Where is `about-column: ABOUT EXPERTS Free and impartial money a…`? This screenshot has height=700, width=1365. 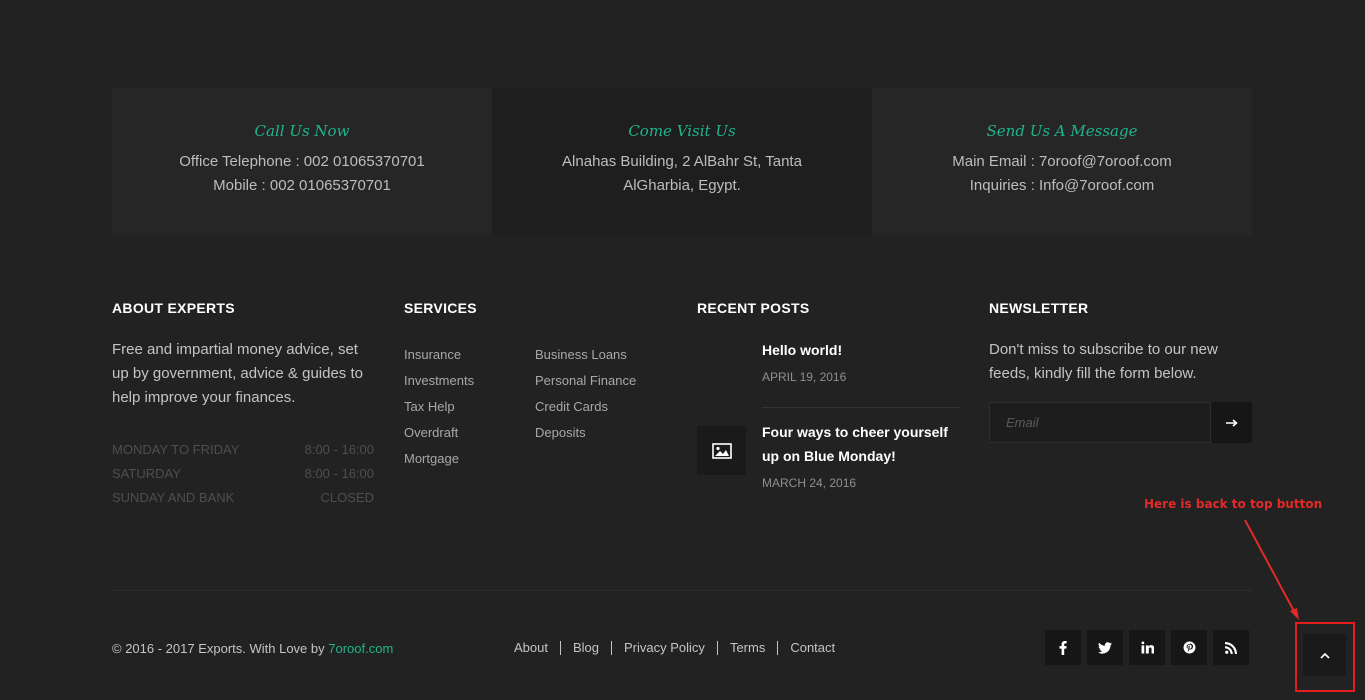 about-column: ABOUT EXPERTS Free and impartial money a… is located at coordinates (244, 405).